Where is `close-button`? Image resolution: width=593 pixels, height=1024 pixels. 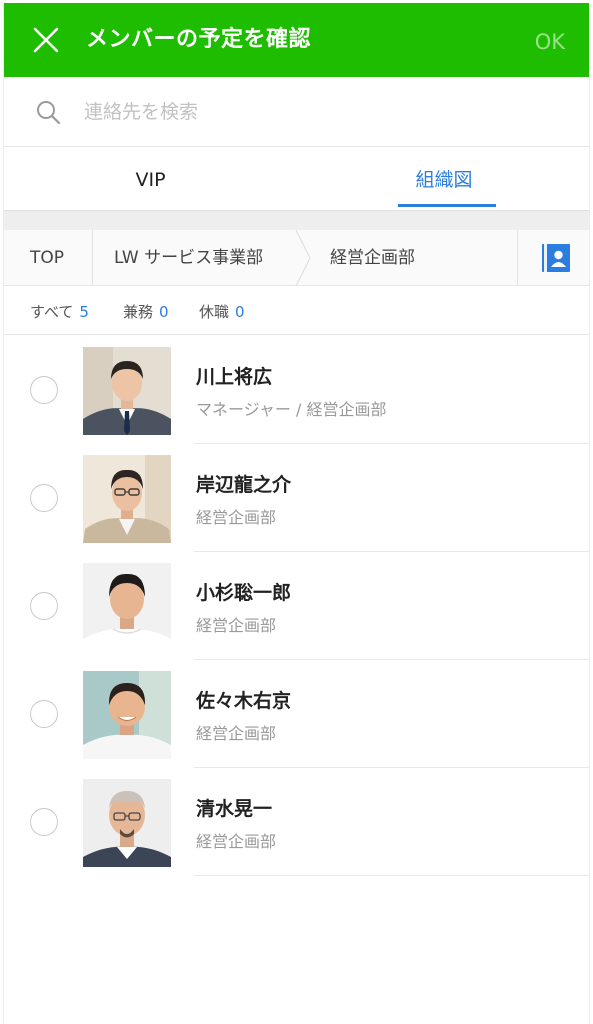 close-button is located at coordinates (46, 40).